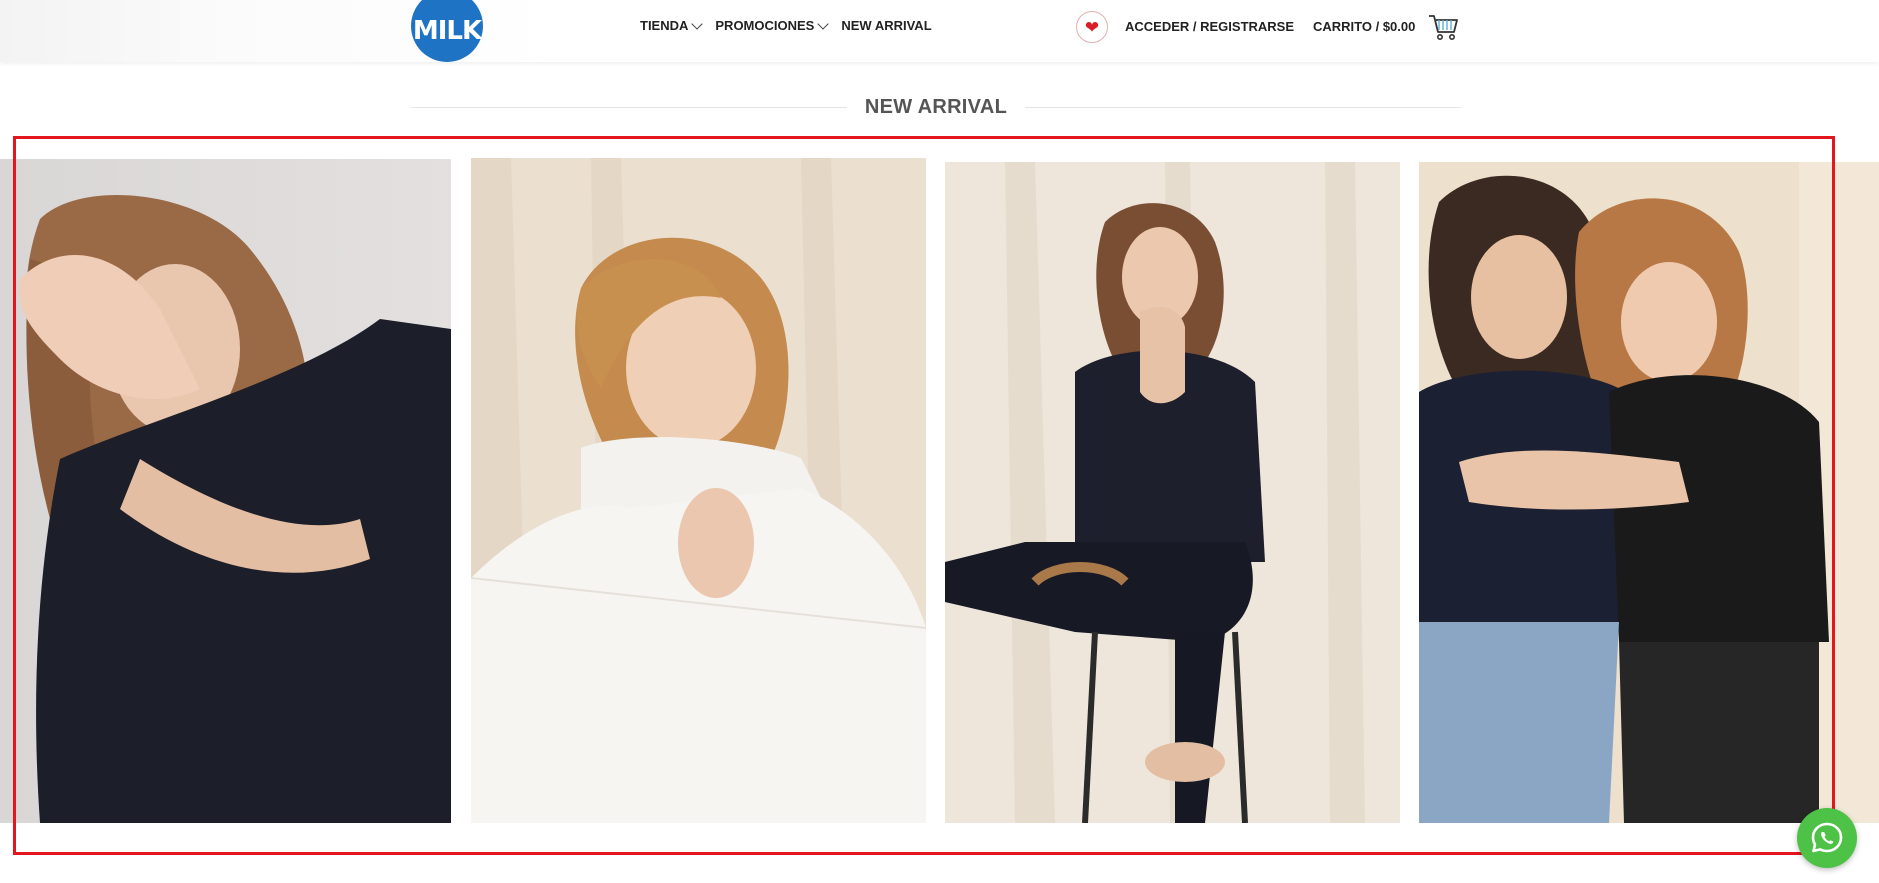 The width and height of the screenshot is (1879, 883). I want to click on main-nav: TIENDA PROMOCIONES NEW ARRIVAL, so click(786, 25).